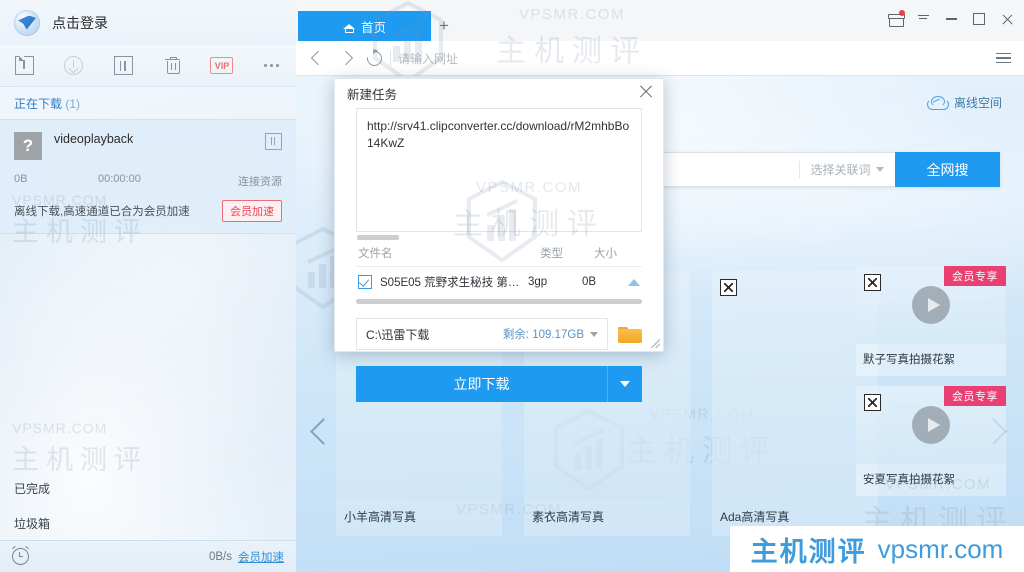 The width and height of the screenshot is (1024, 572). Describe the element at coordinates (795, 385) in the screenshot. I see `card-thumbnail` at that location.